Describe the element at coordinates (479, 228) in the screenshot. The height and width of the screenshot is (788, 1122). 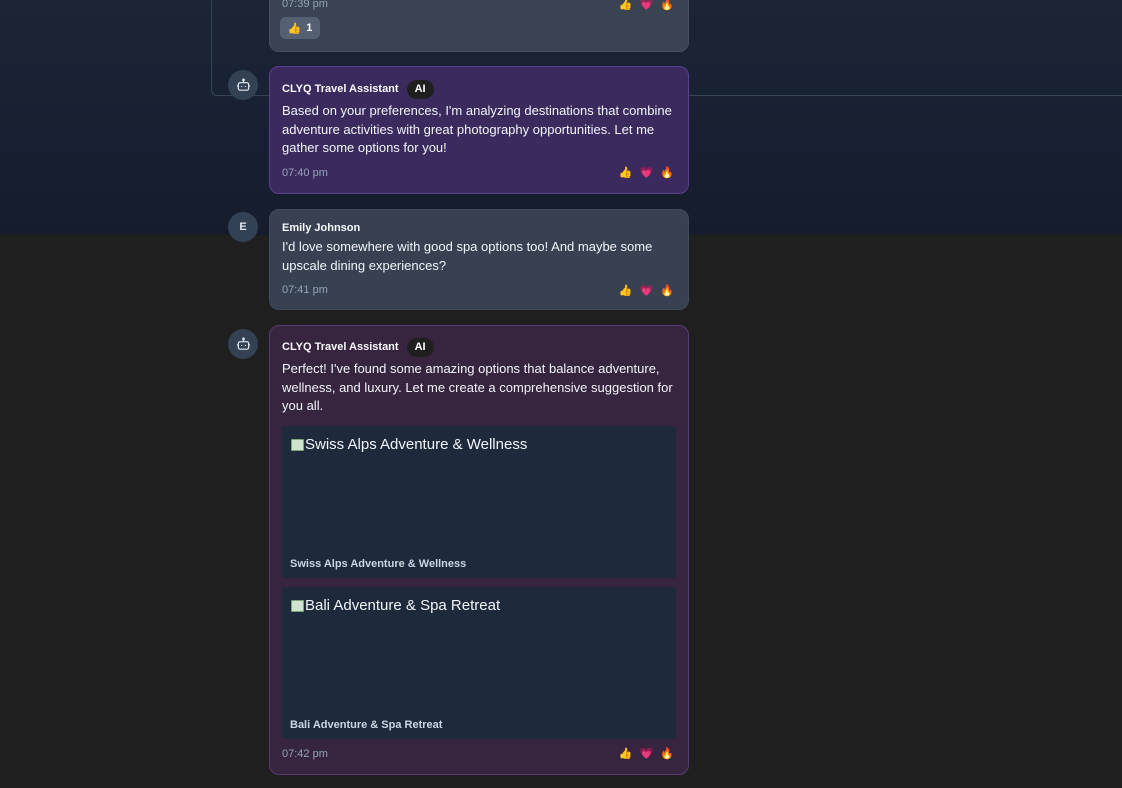
I see `message-header: Emily Johnson` at that location.